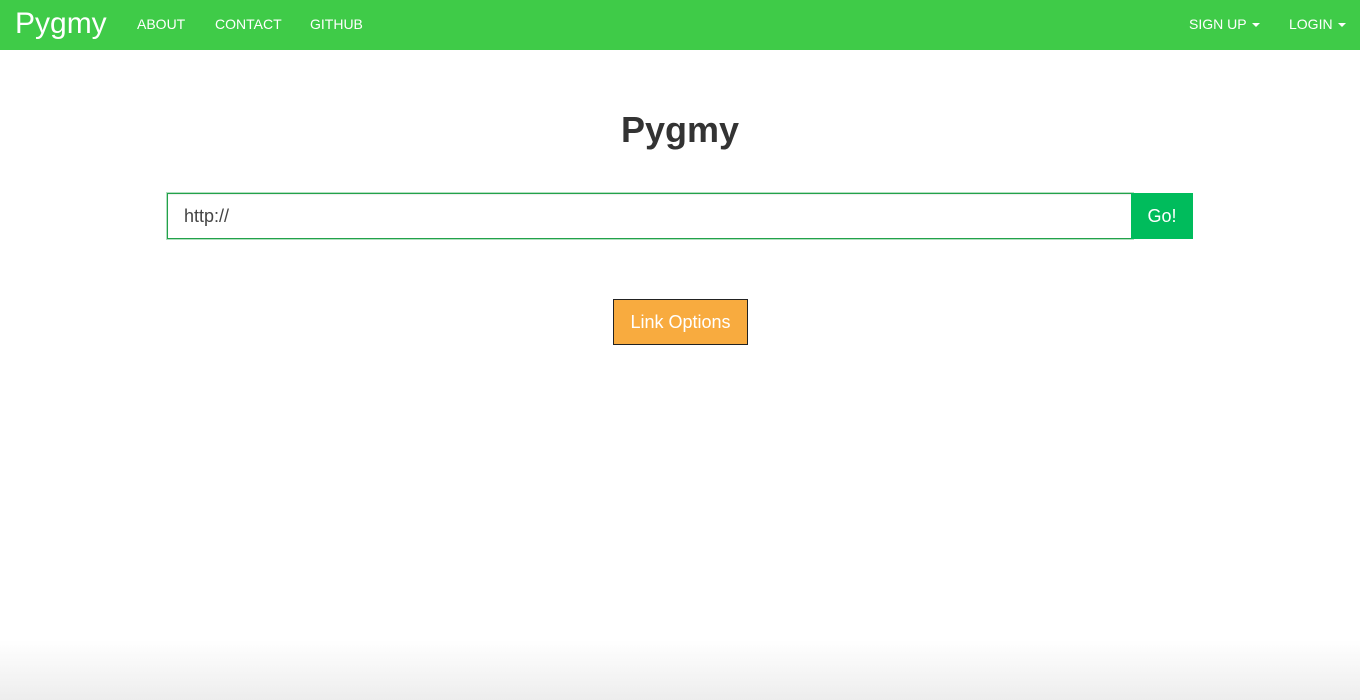  What do you see at coordinates (1311, 24) in the screenshot?
I see `login-label: LOGIN` at bounding box center [1311, 24].